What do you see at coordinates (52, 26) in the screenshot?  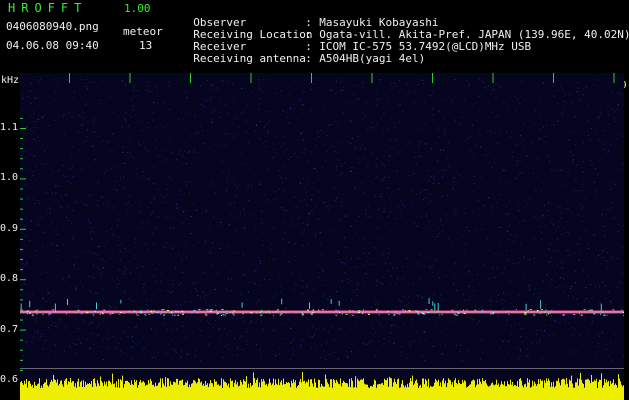 I see `file-name: 0406080940.png` at bounding box center [52, 26].